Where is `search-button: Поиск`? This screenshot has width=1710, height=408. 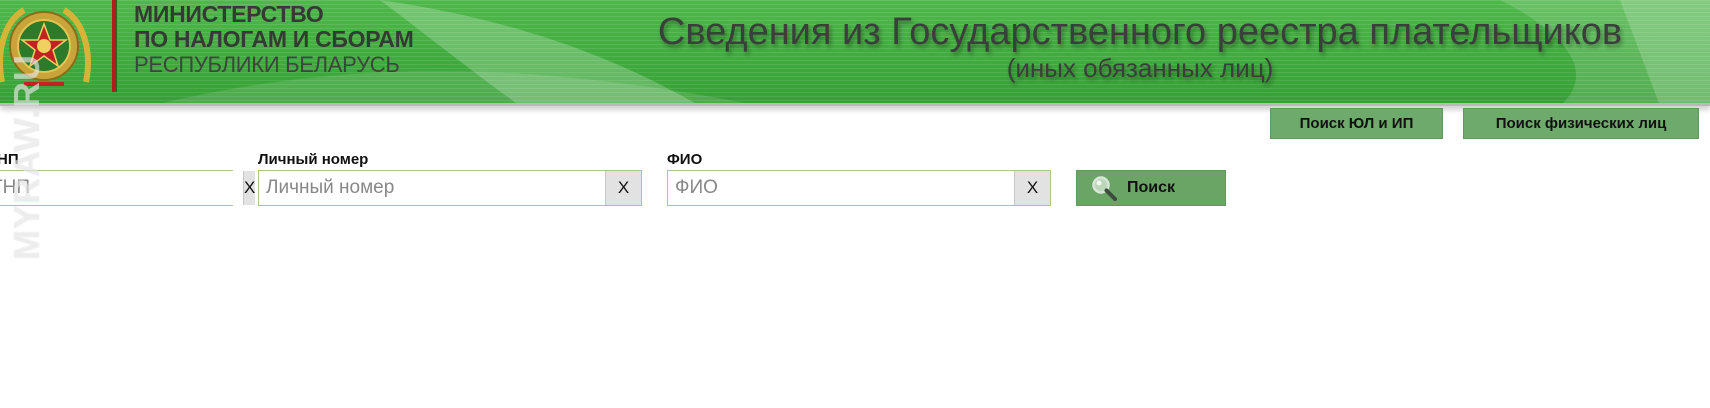 search-button: Поиск is located at coordinates (1151, 188).